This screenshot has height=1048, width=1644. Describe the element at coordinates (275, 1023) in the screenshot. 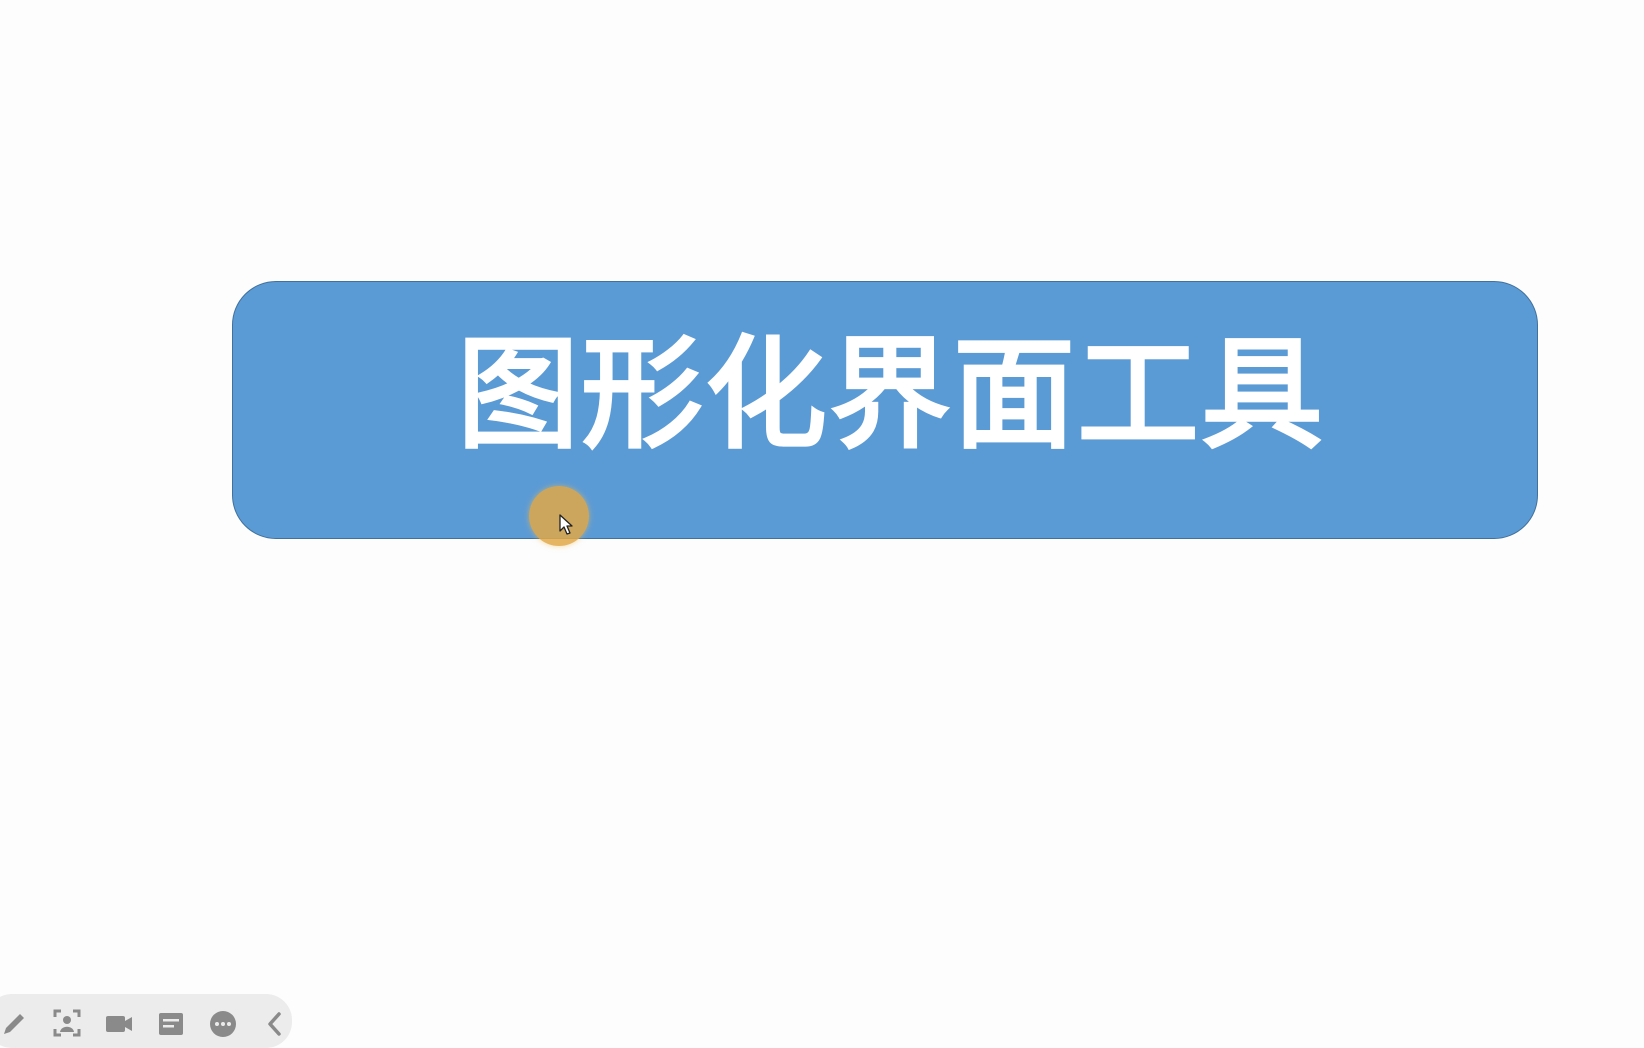

I see `collapse-icon` at that location.